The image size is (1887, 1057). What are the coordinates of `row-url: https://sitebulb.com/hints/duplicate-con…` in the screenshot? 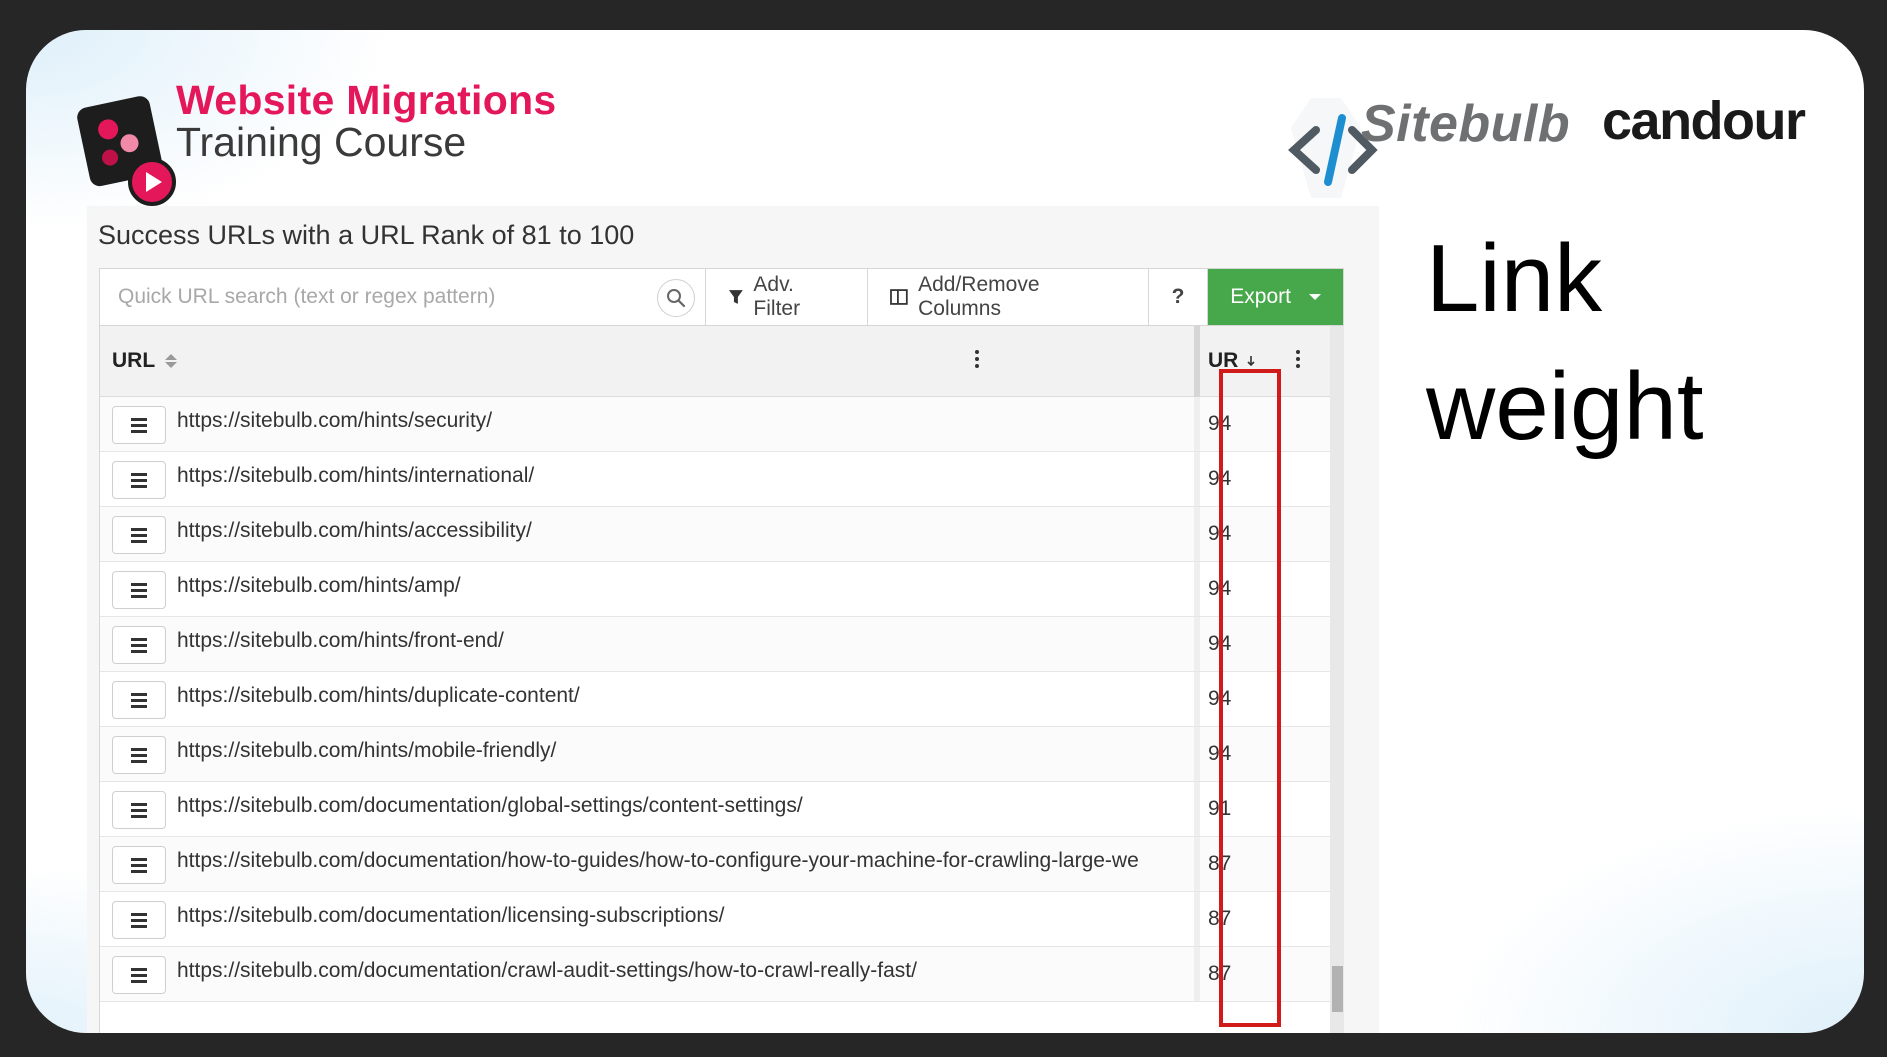 It's located at (682, 696).